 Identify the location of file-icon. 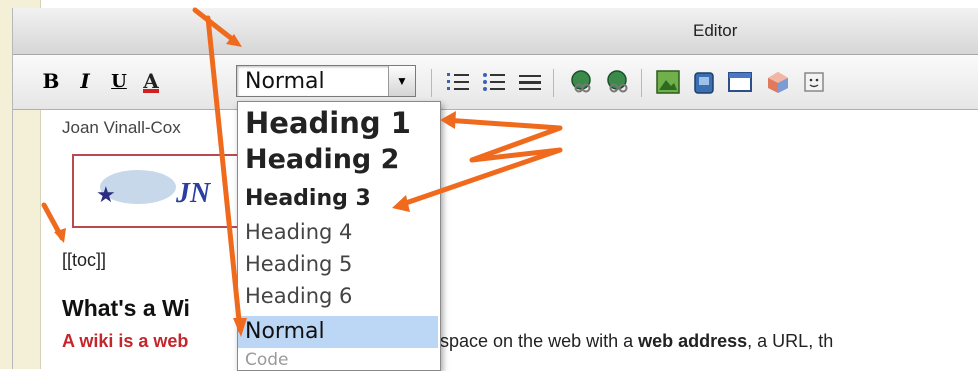
(704, 82).